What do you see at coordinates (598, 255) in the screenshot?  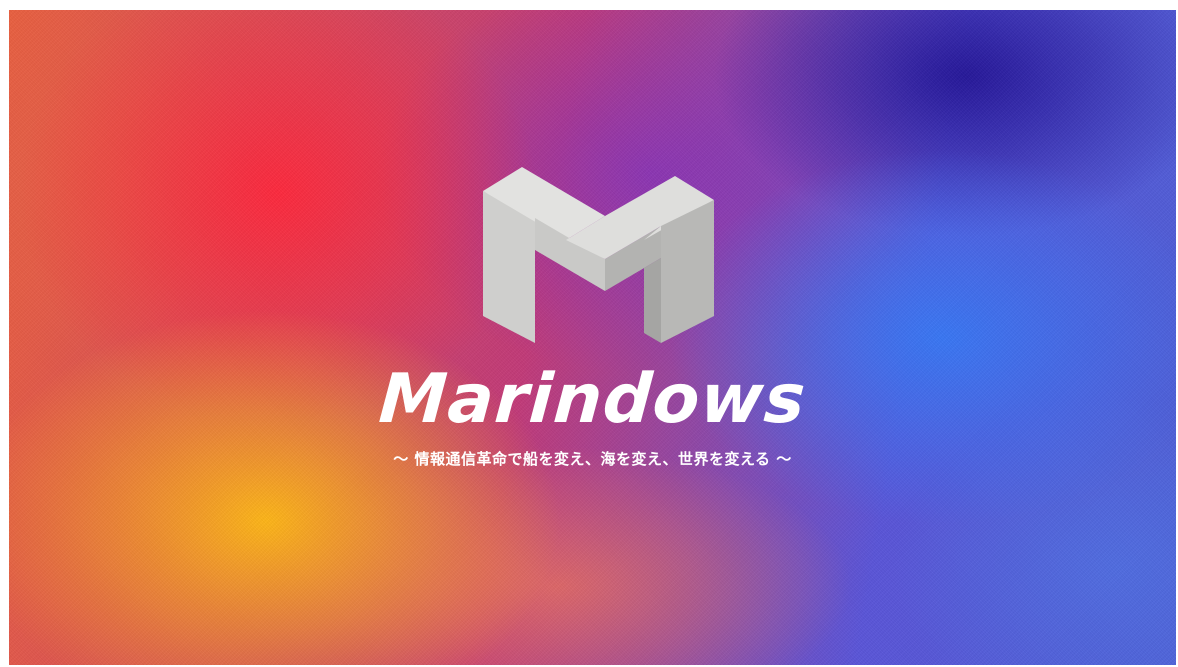 I see `m-letter-logo-icon` at bounding box center [598, 255].